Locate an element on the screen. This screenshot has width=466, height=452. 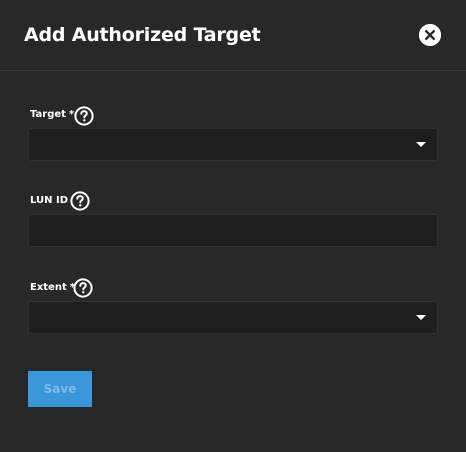
lun-id-label-text: LUN ID is located at coordinates (49, 200).